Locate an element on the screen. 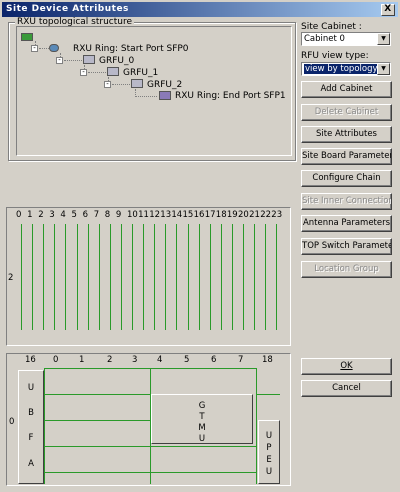  gtmu-board: G T M U is located at coordinates (202, 419).